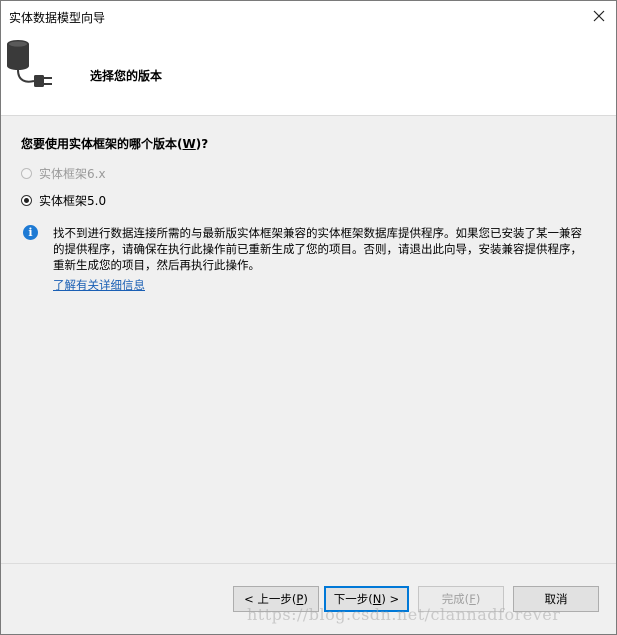 Image resolution: width=617 pixels, height=635 pixels. What do you see at coordinates (404, 614) in the screenshot?
I see `watermark: https://blog.csdn.net/clannadforever` at bounding box center [404, 614].